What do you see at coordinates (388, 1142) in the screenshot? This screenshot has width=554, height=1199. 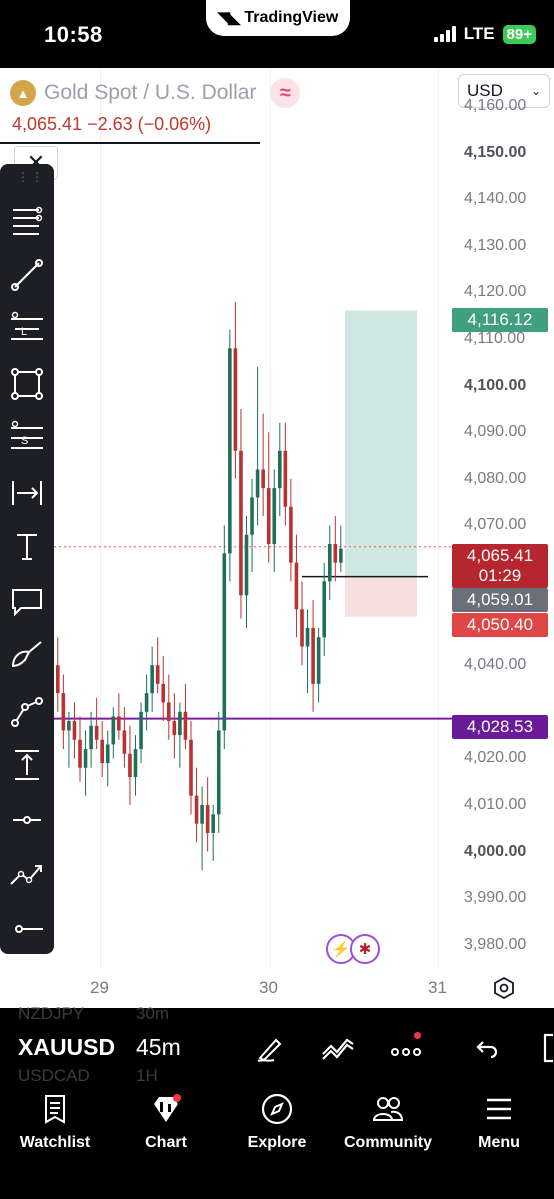 I see `nav-label: Community` at bounding box center [388, 1142].